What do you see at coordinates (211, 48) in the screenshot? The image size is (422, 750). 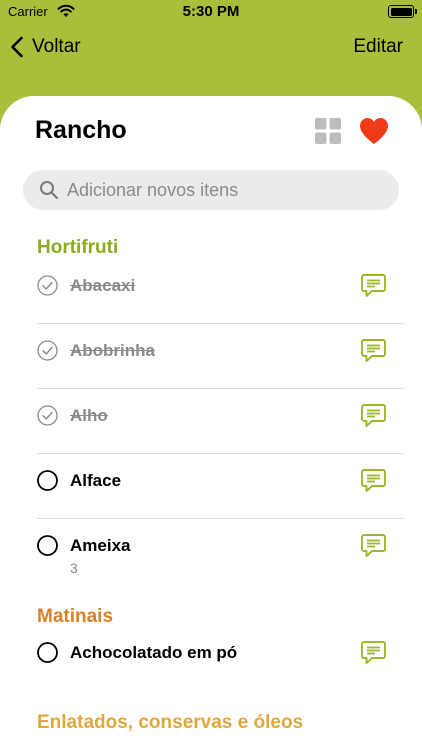 I see `navigation-bar: Voltar Editar` at bounding box center [211, 48].